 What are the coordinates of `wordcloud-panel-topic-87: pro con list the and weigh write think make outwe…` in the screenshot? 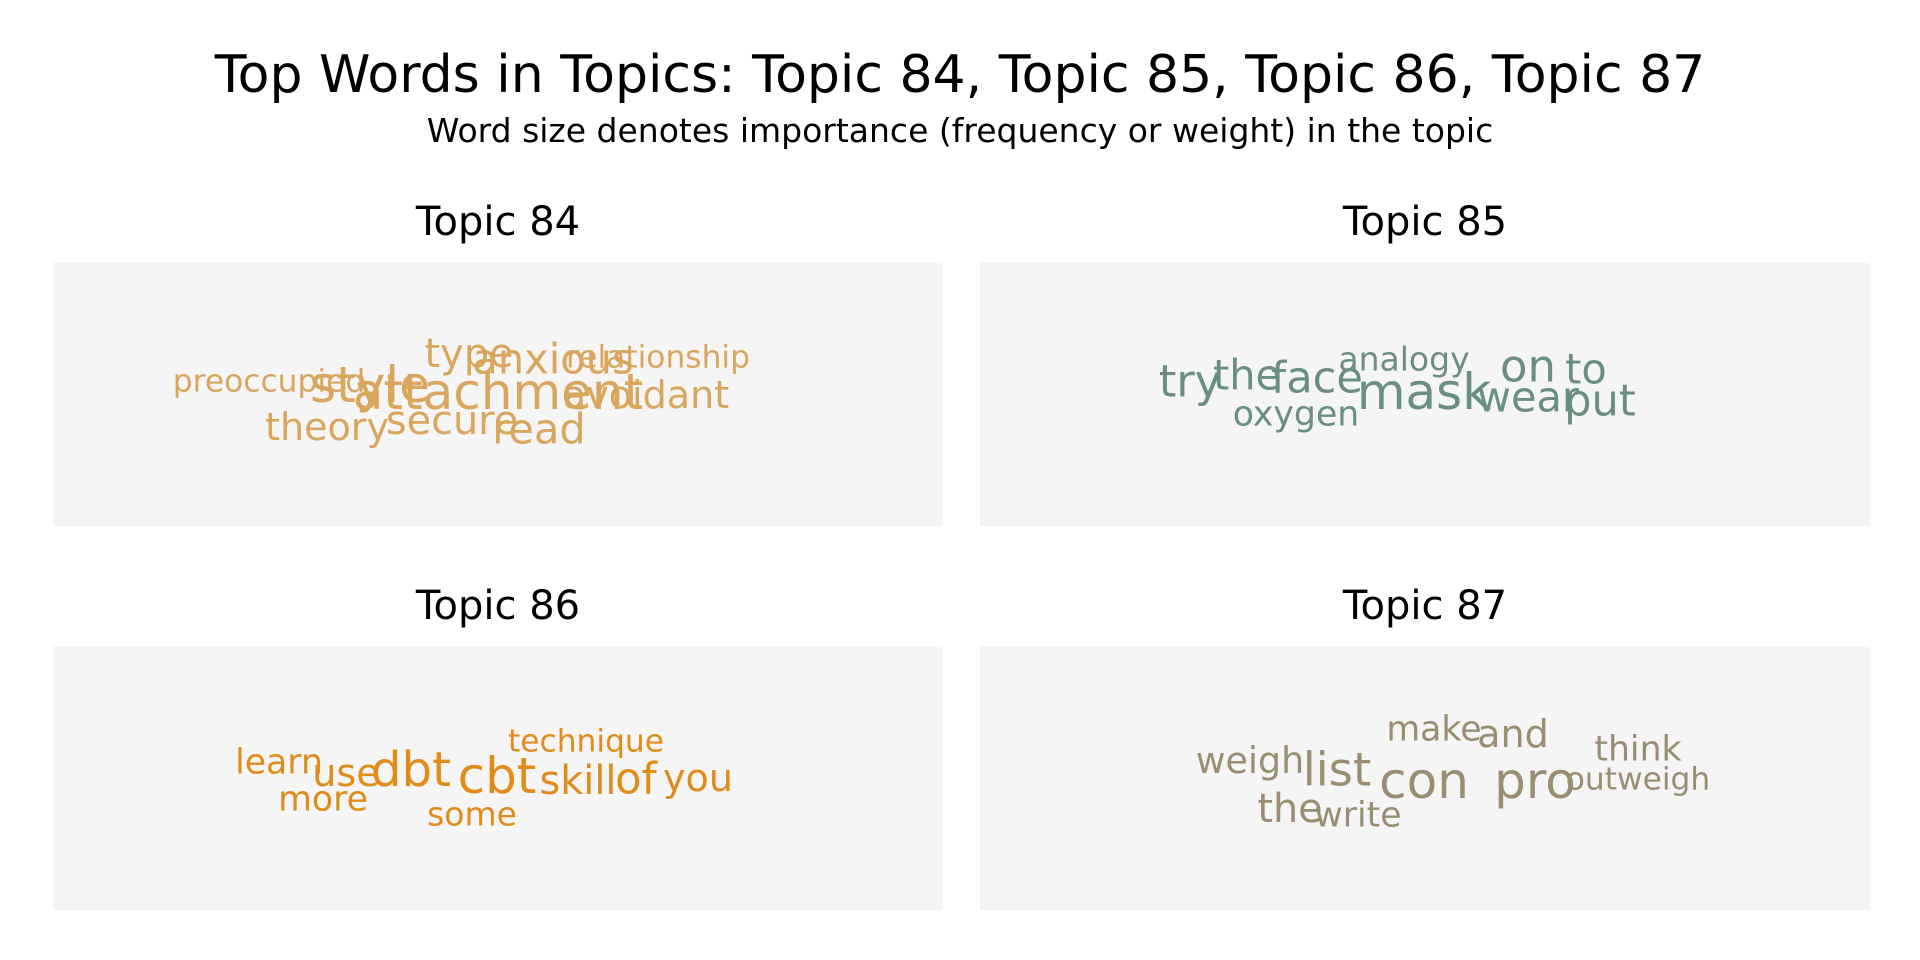 It's located at (1425, 778).